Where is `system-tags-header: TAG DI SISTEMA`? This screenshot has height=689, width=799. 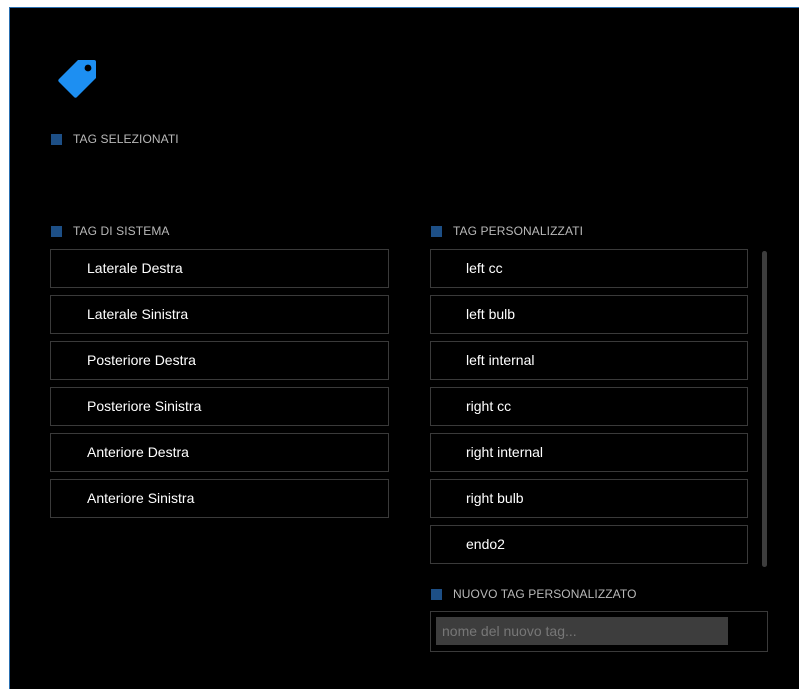
system-tags-header: TAG DI SISTEMA is located at coordinates (110, 231).